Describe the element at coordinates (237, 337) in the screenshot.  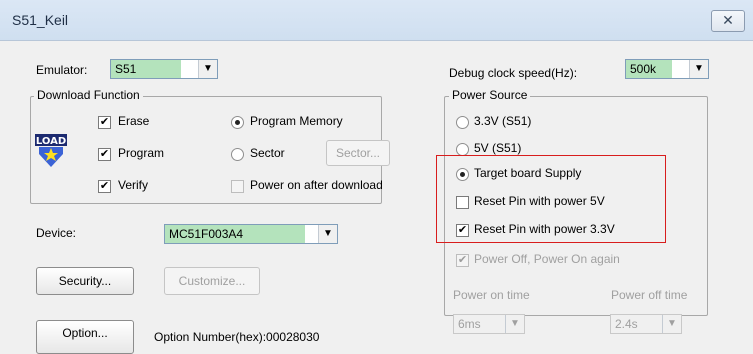
I see `option-number: Option Number(hex):00028030` at that location.